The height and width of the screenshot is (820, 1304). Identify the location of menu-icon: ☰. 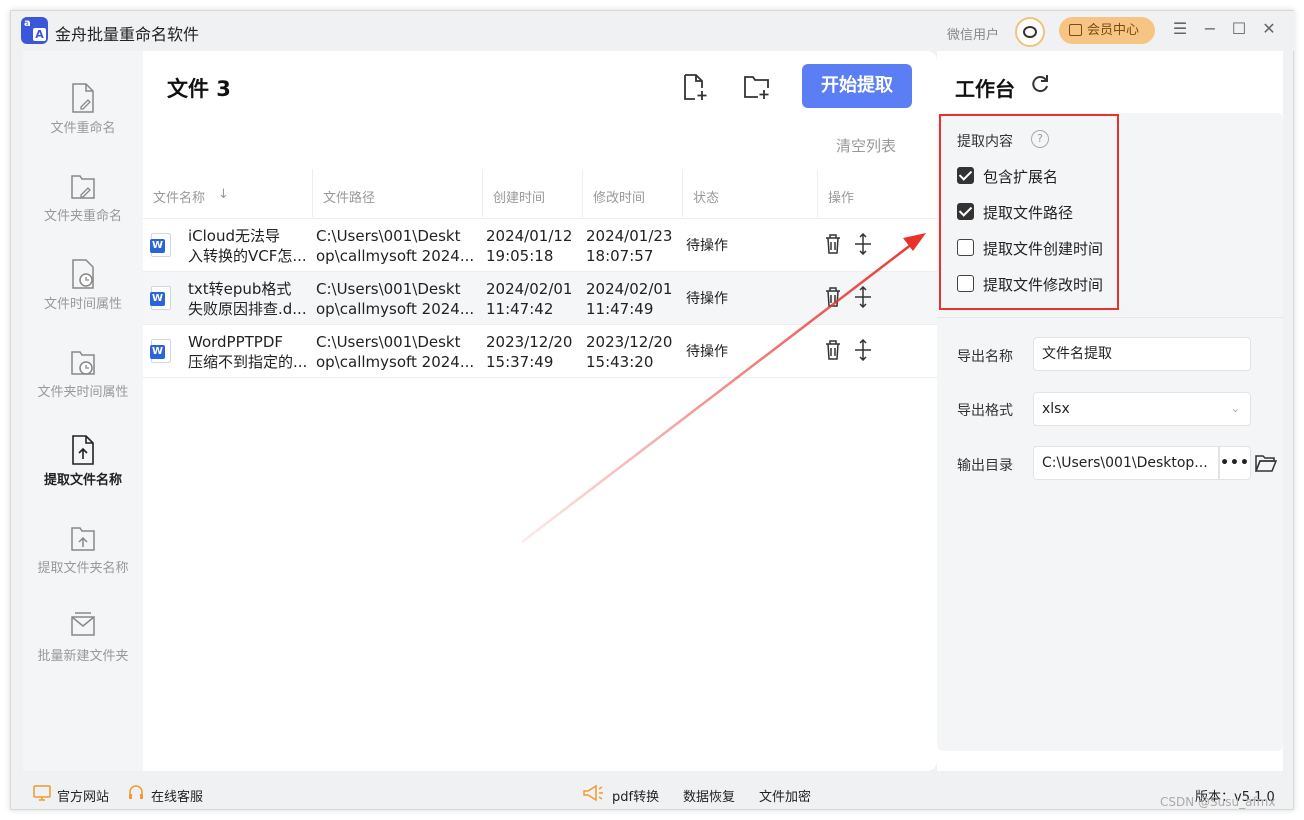
(1180, 29).